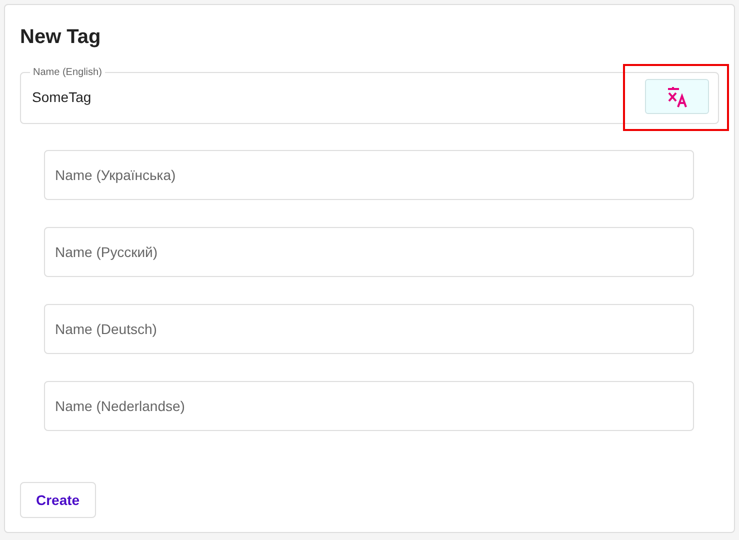 The width and height of the screenshot is (739, 540). Describe the element at coordinates (369, 329) in the screenshot. I see `name-input-field: Name (Deutsch)` at that location.